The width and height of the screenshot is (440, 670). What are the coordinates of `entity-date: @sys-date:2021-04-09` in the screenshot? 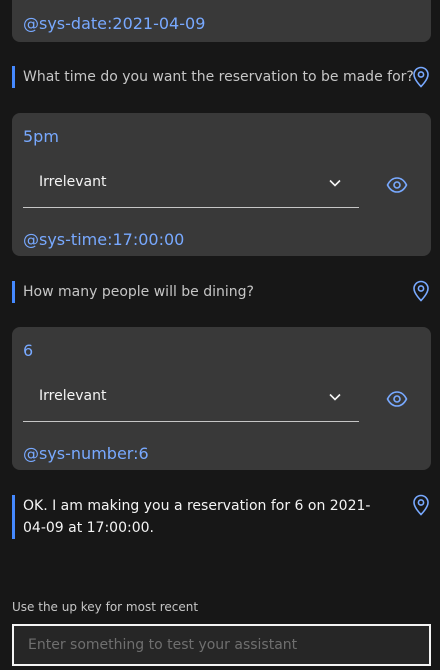 It's located at (114, 23).